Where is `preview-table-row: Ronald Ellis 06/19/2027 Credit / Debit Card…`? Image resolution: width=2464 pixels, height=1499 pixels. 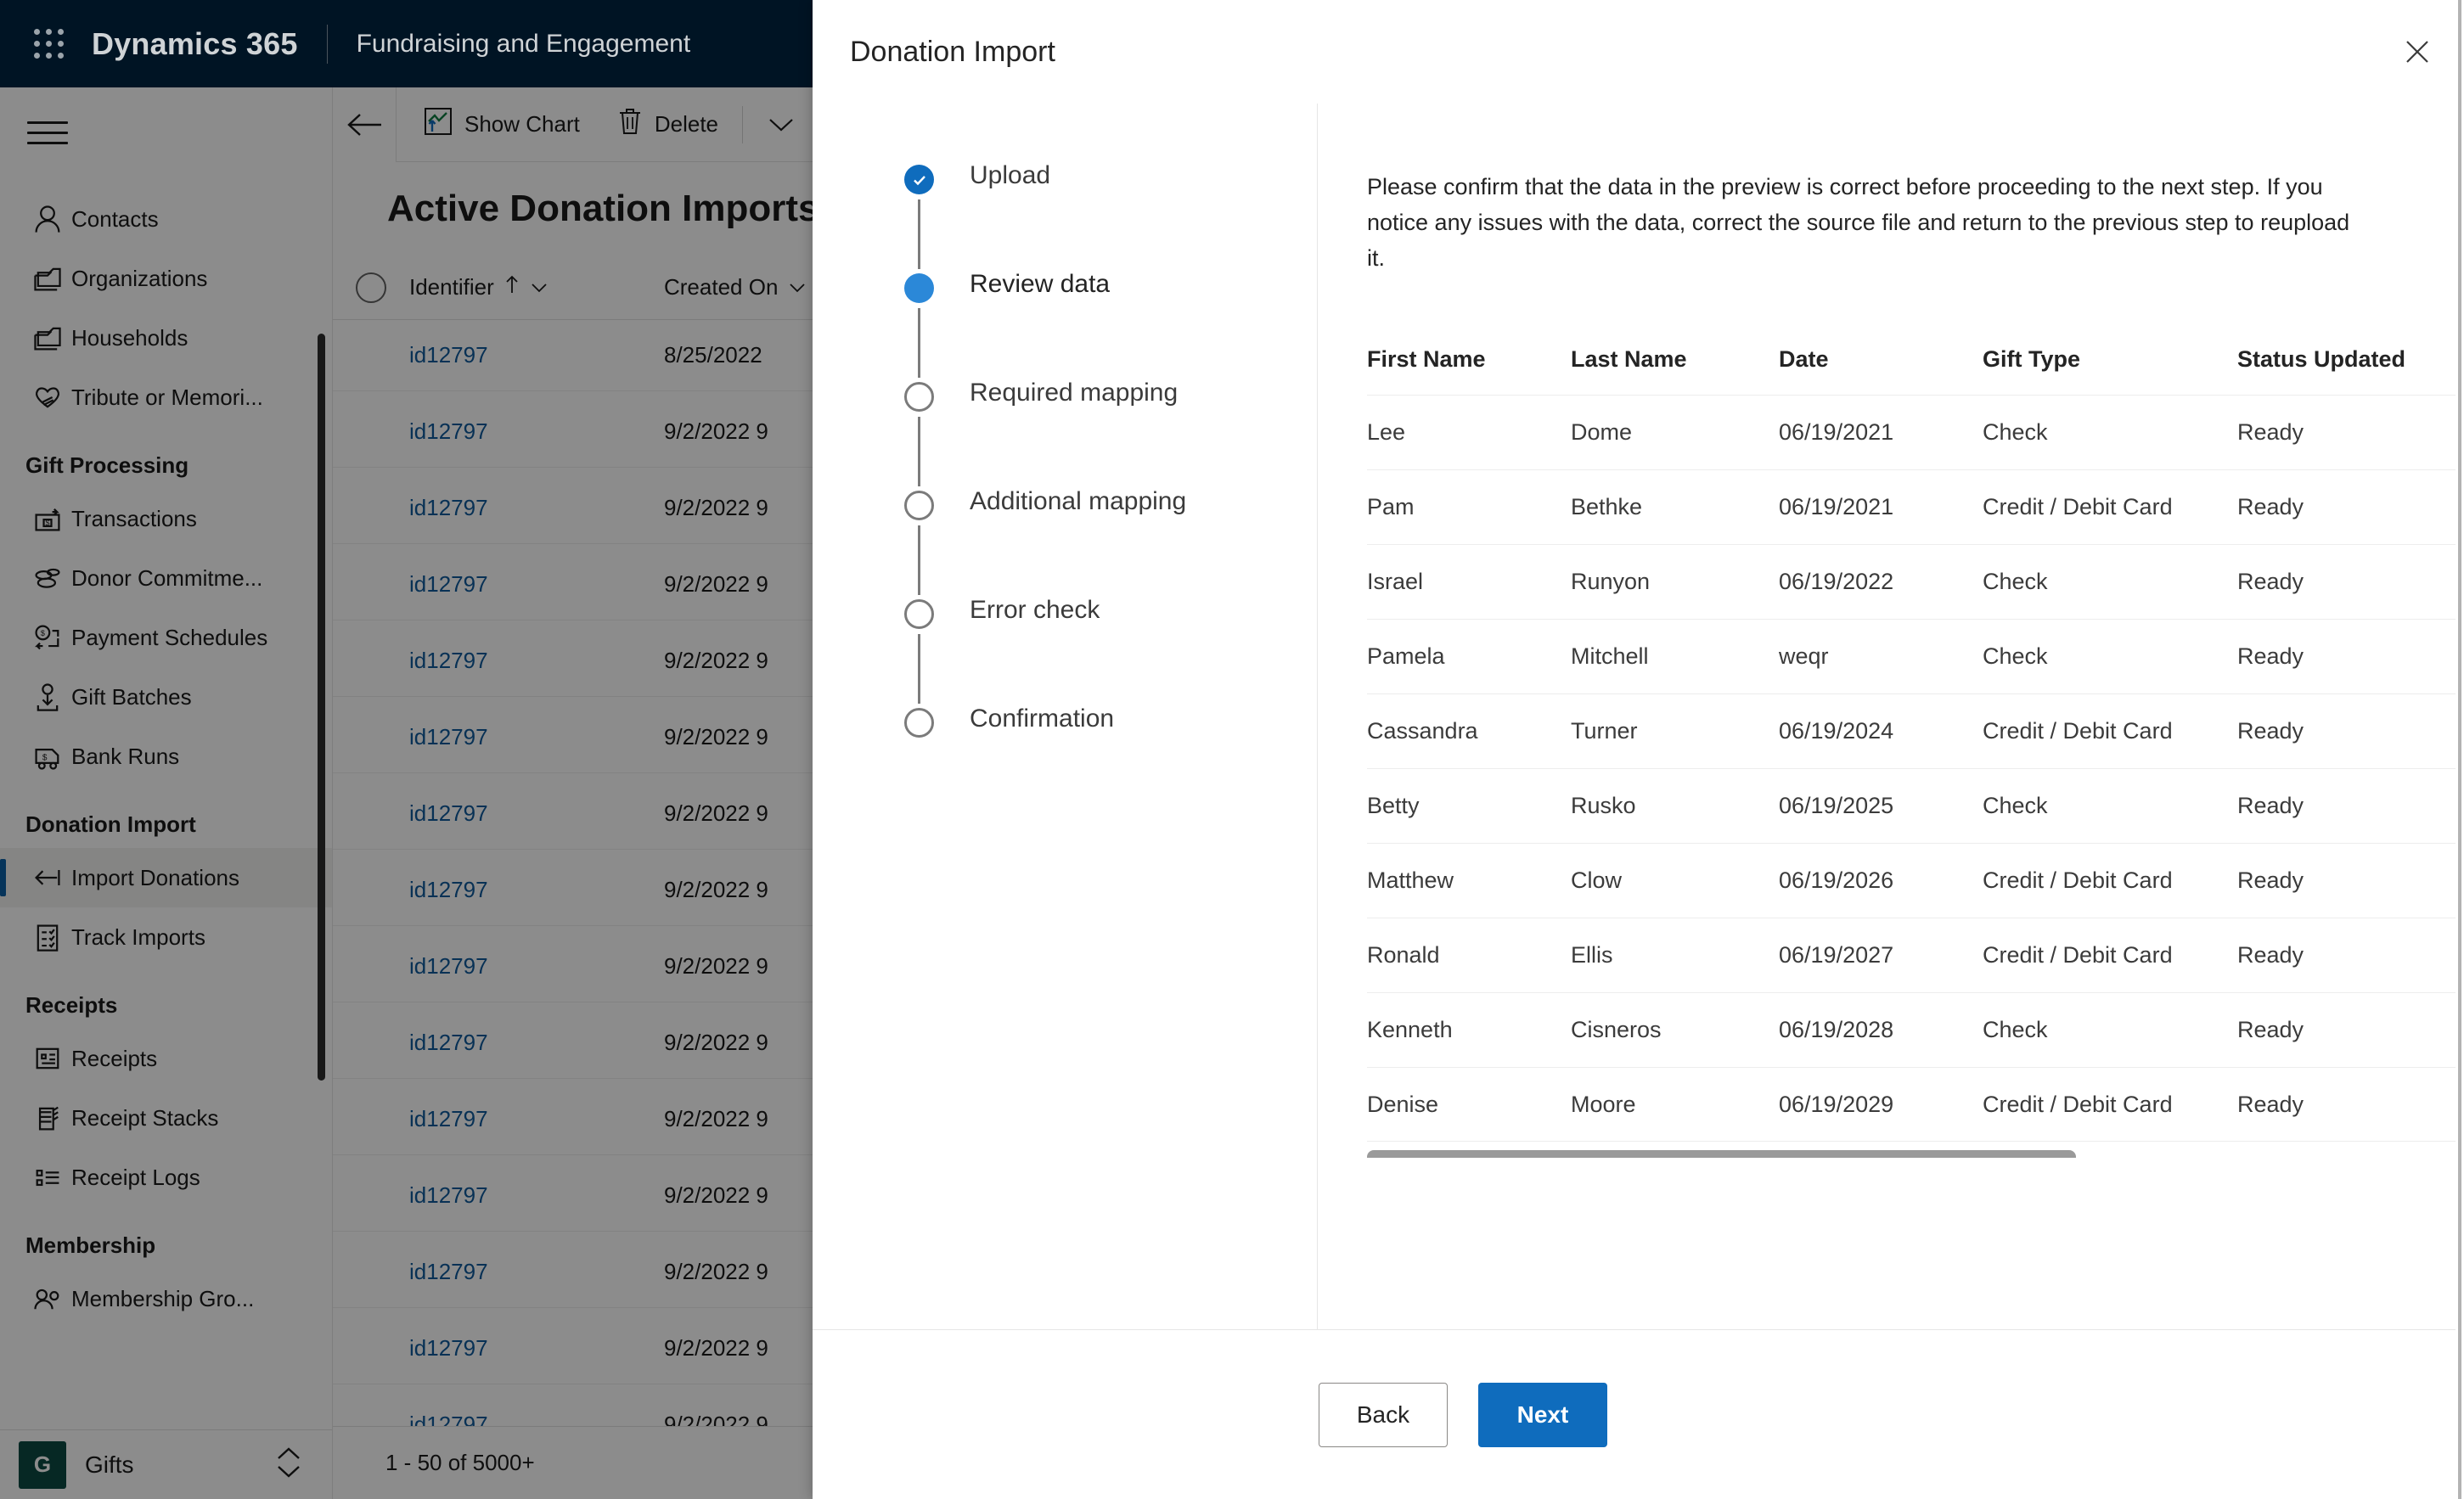
preview-table-row: Ronald Ellis 06/19/2027 Credit / Debit Card… is located at coordinates (1915, 955).